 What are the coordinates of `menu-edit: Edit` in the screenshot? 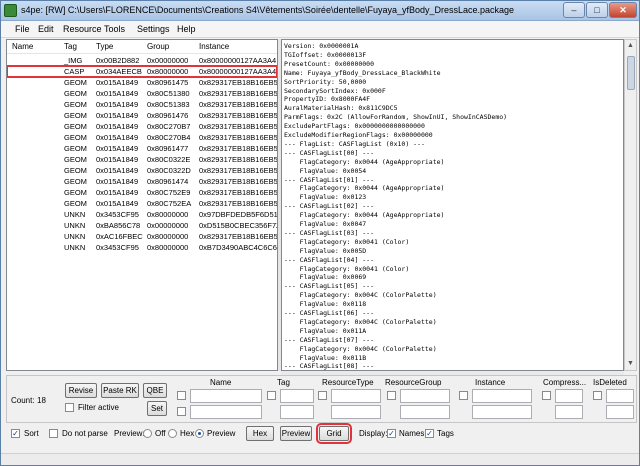 It's located at (46, 29).